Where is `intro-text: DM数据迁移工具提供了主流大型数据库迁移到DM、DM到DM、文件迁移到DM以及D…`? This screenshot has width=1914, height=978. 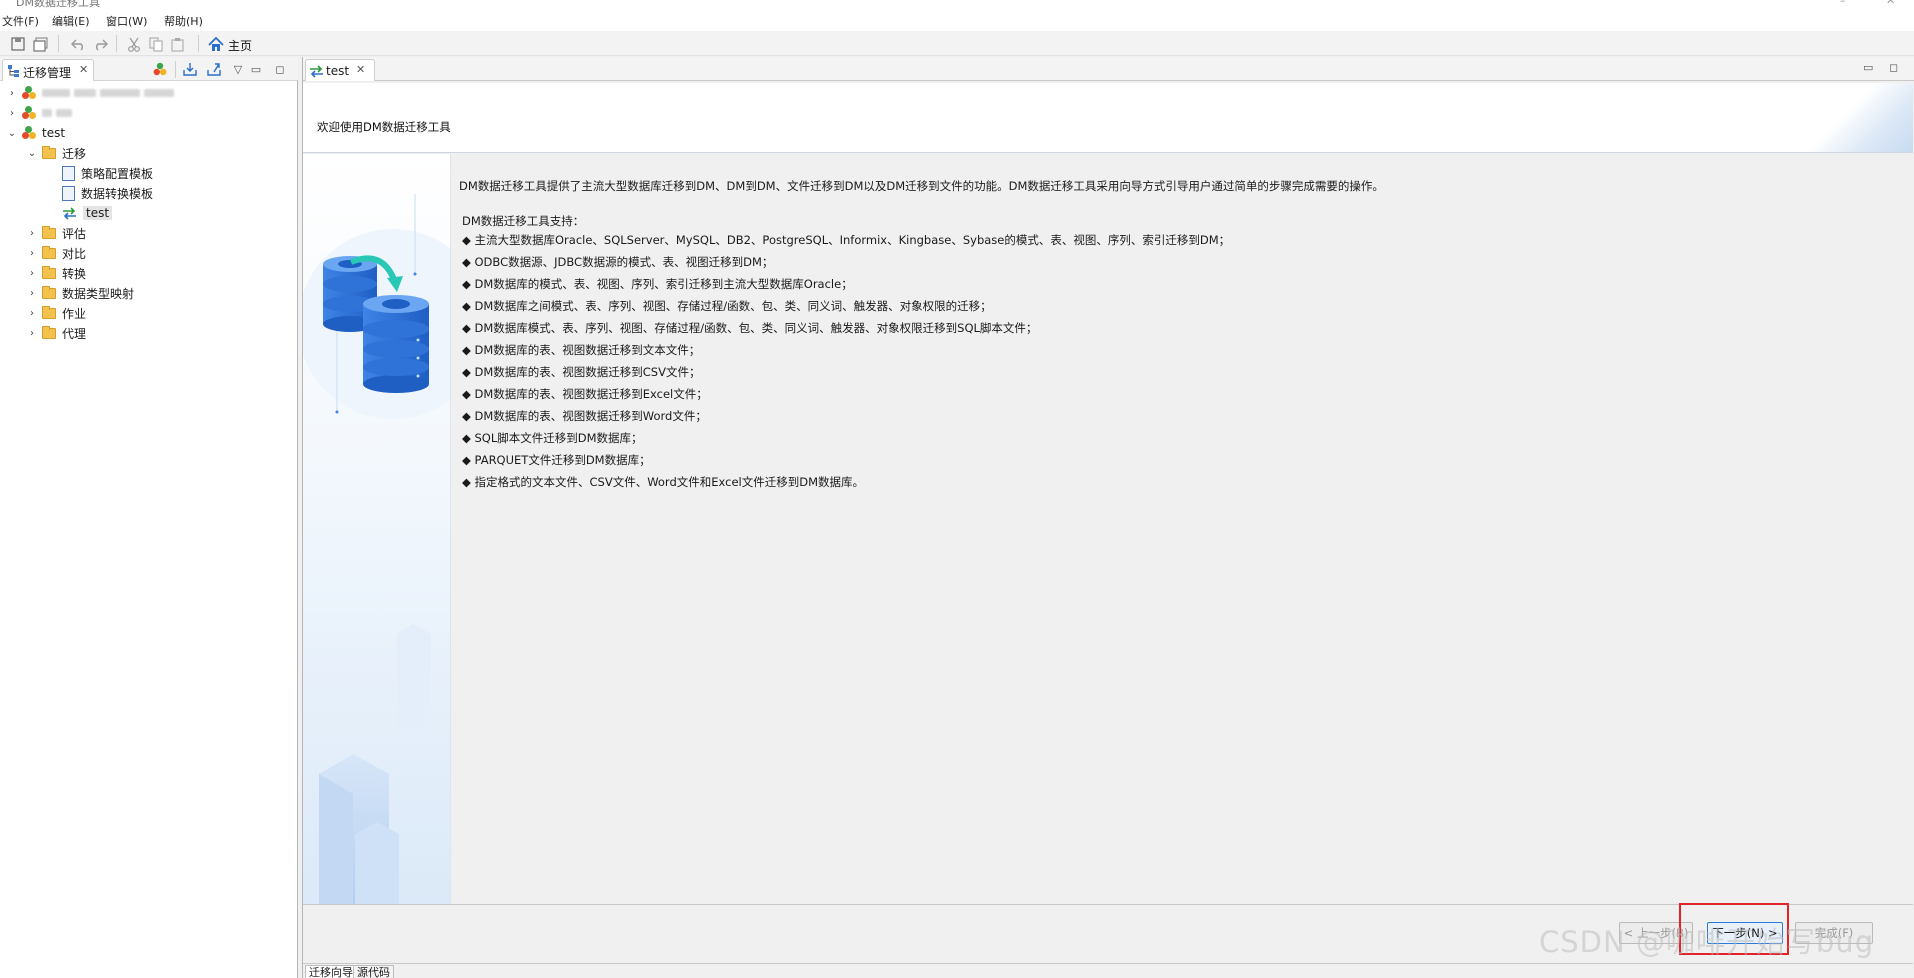
intro-text: DM数据迁移工具提供了主流大型数据库迁移到DM、DM到DM、文件迁移到DM以及D… is located at coordinates (921, 186).